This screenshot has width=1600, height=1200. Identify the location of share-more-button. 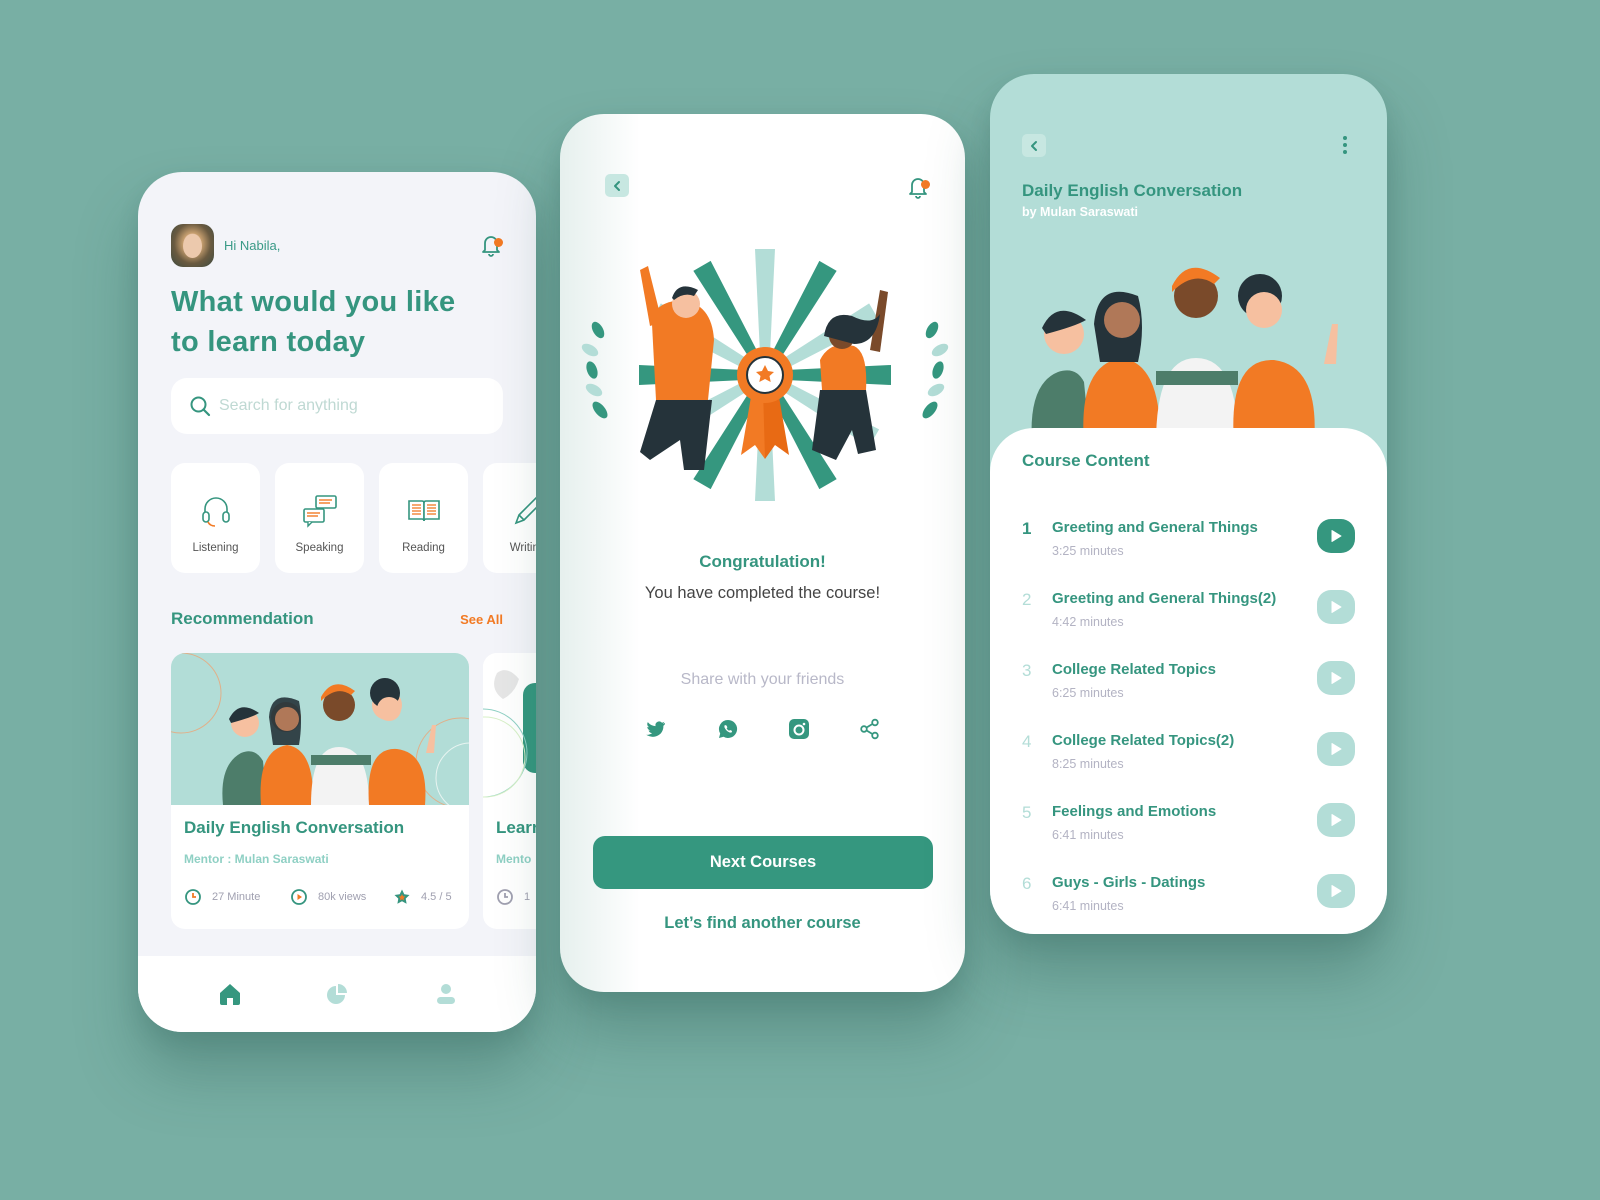
(870, 729).